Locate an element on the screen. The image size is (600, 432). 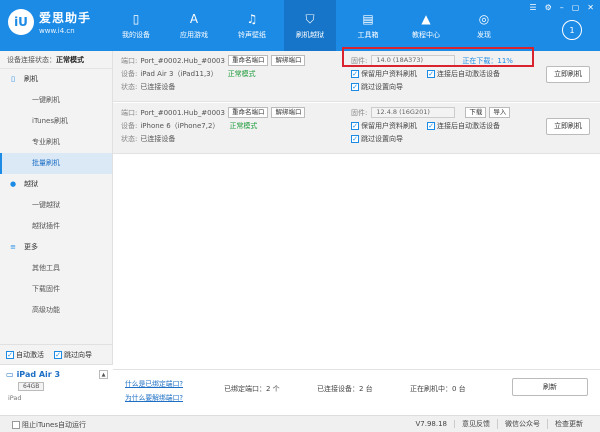
device-capacity: 64GB is located at coordinates (31, 386).